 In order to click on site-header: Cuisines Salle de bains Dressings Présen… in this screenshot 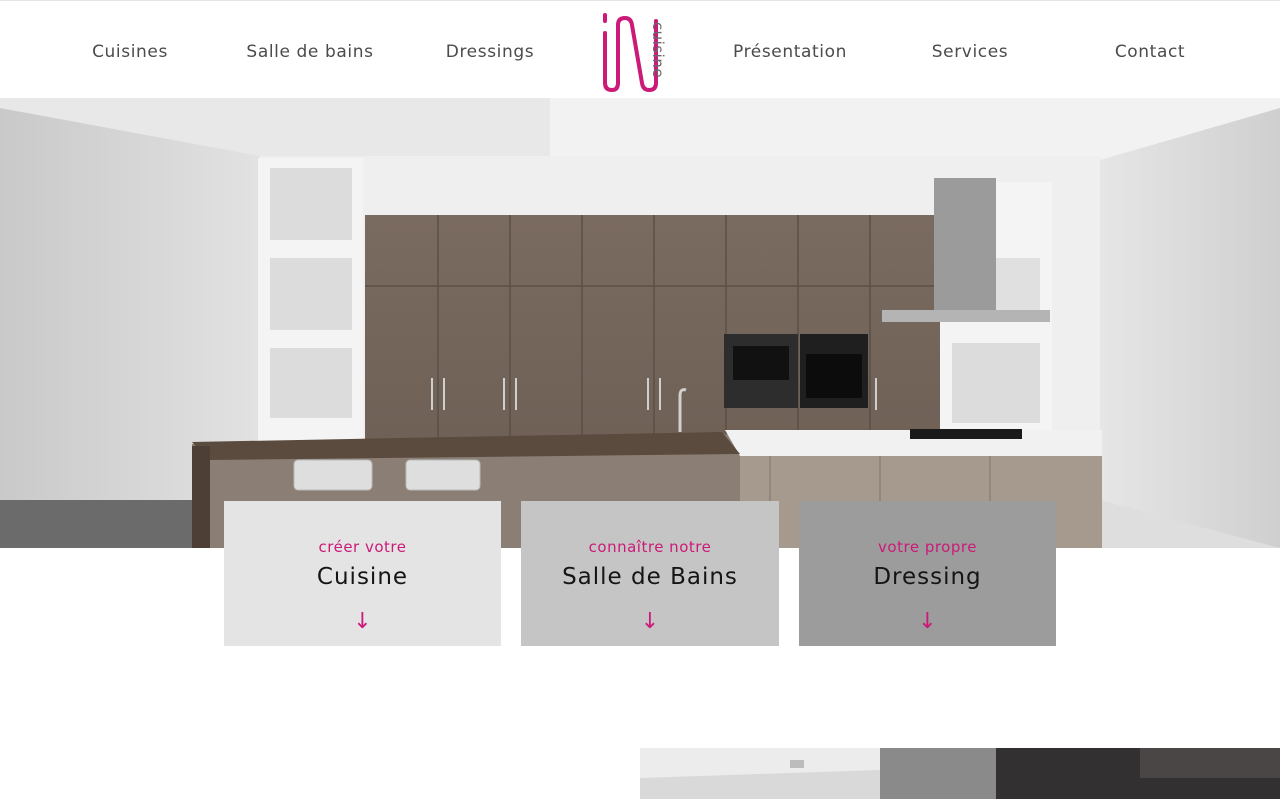, I will do `click(640, 49)`.